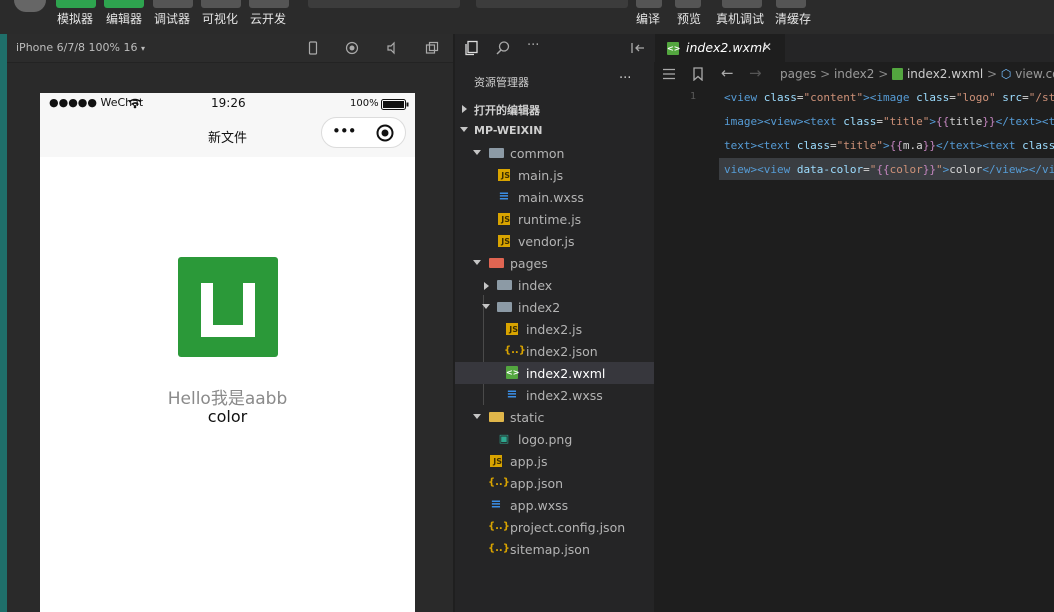 The image size is (1054, 612). Describe the element at coordinates (384, 4) in the screenshot. I see `mode-select` at that location.